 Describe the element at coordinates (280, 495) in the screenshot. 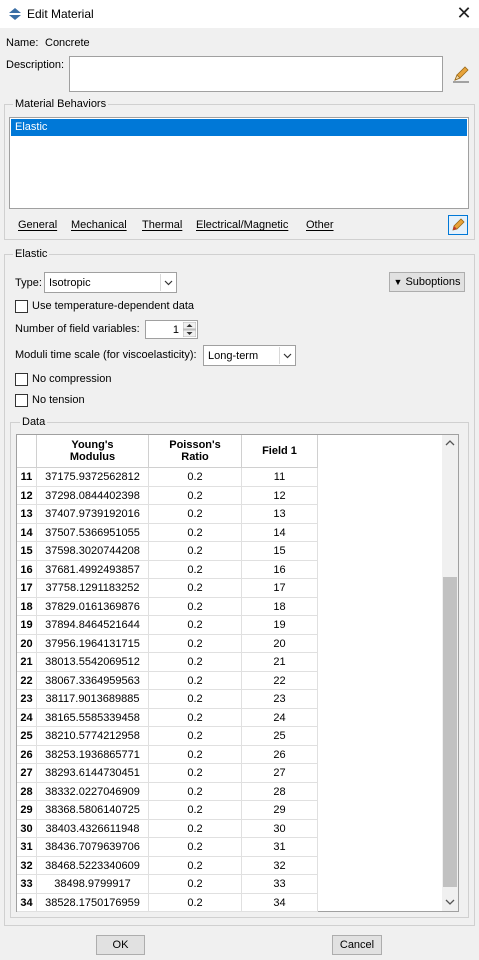

I see `field-1-cell: 12` at that location.